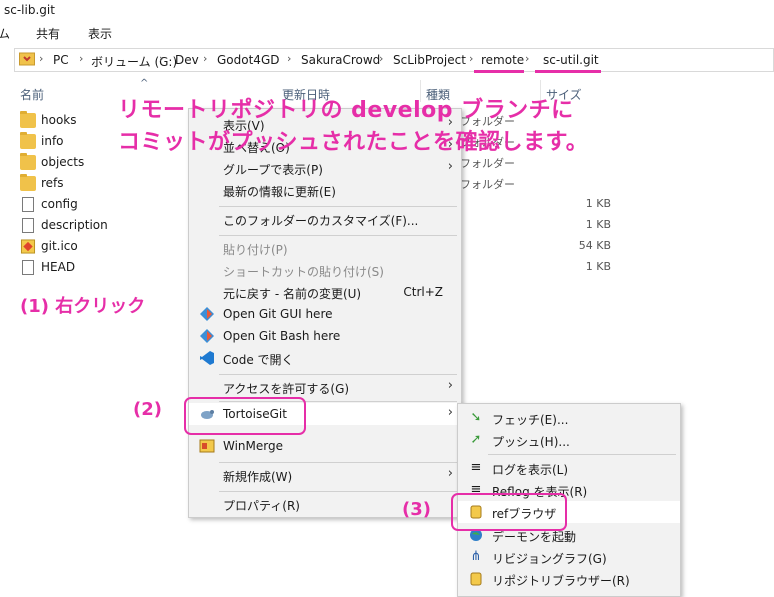  What do you see at coordinates (569, 579) in the screenshot?
I see `submenu-item-repo-browser: リポジトリブラウザー(R)` at bounding box center [569, 579].